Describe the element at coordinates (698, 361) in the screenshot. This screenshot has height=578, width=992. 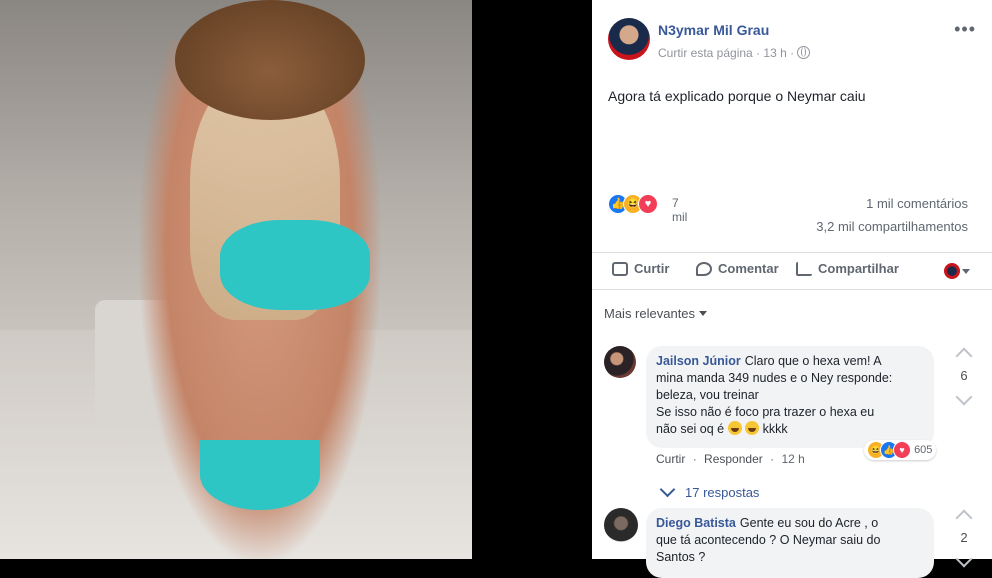
I see `comment-author-link: Jailson Júnior` at that location.